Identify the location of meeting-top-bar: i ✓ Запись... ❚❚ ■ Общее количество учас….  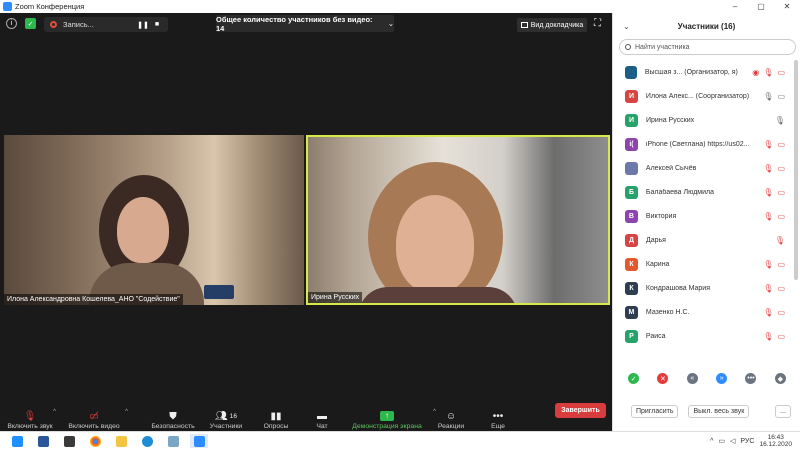
(306, 24).